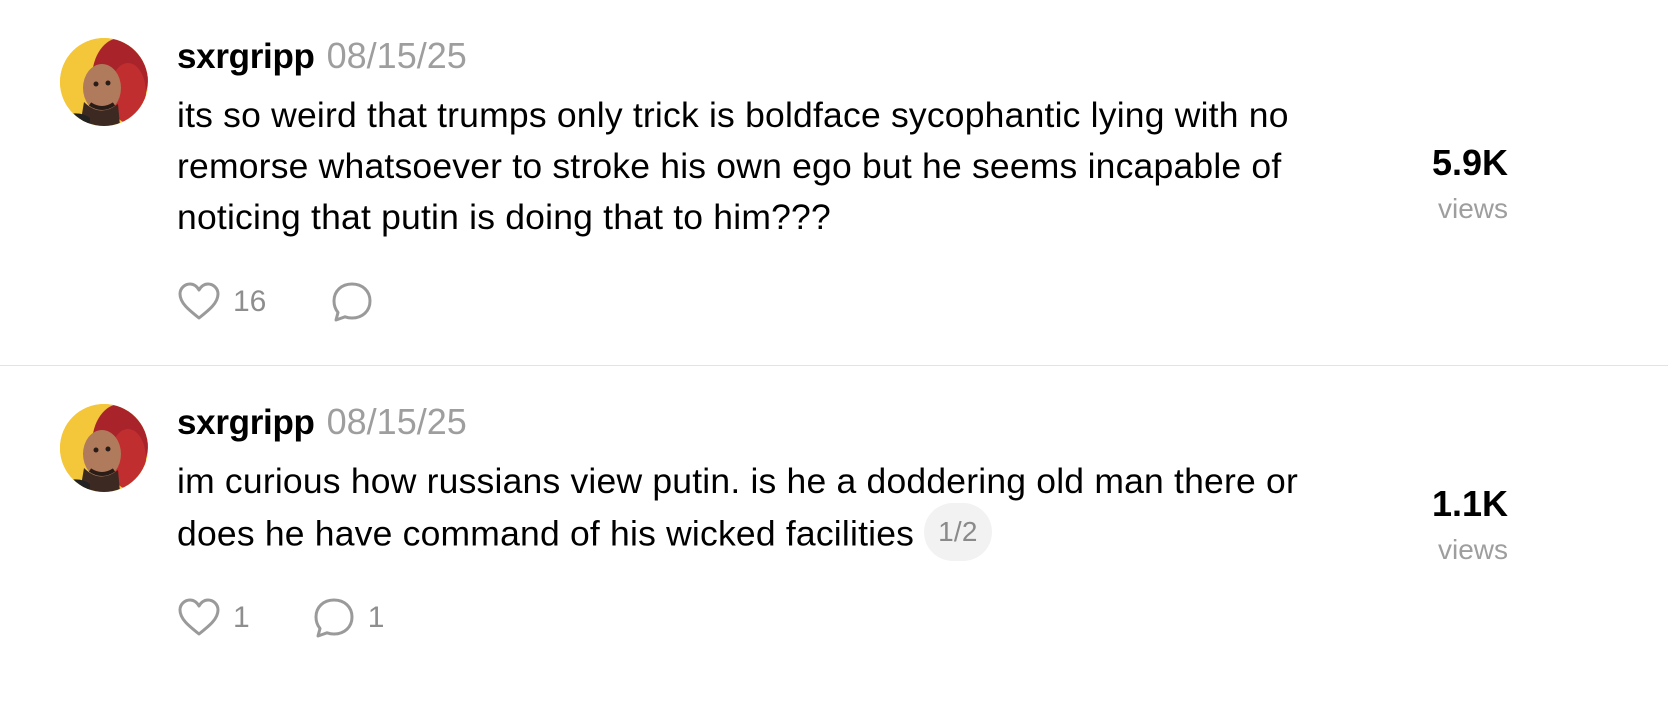  What do you see at coordinates (250, 301) in the screenshot?
I see `like-count: 16` at bounding box center [250, 301].